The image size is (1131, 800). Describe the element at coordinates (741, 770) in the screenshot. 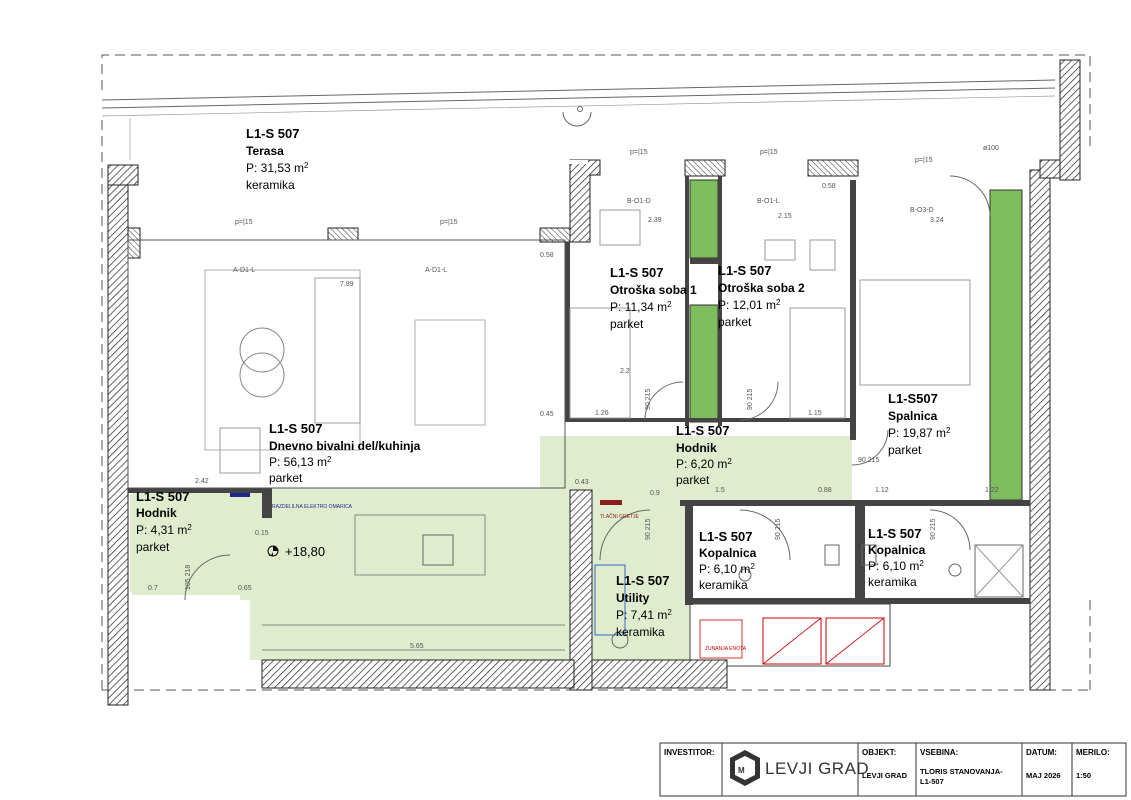

I see `svg-text: M` at that location.